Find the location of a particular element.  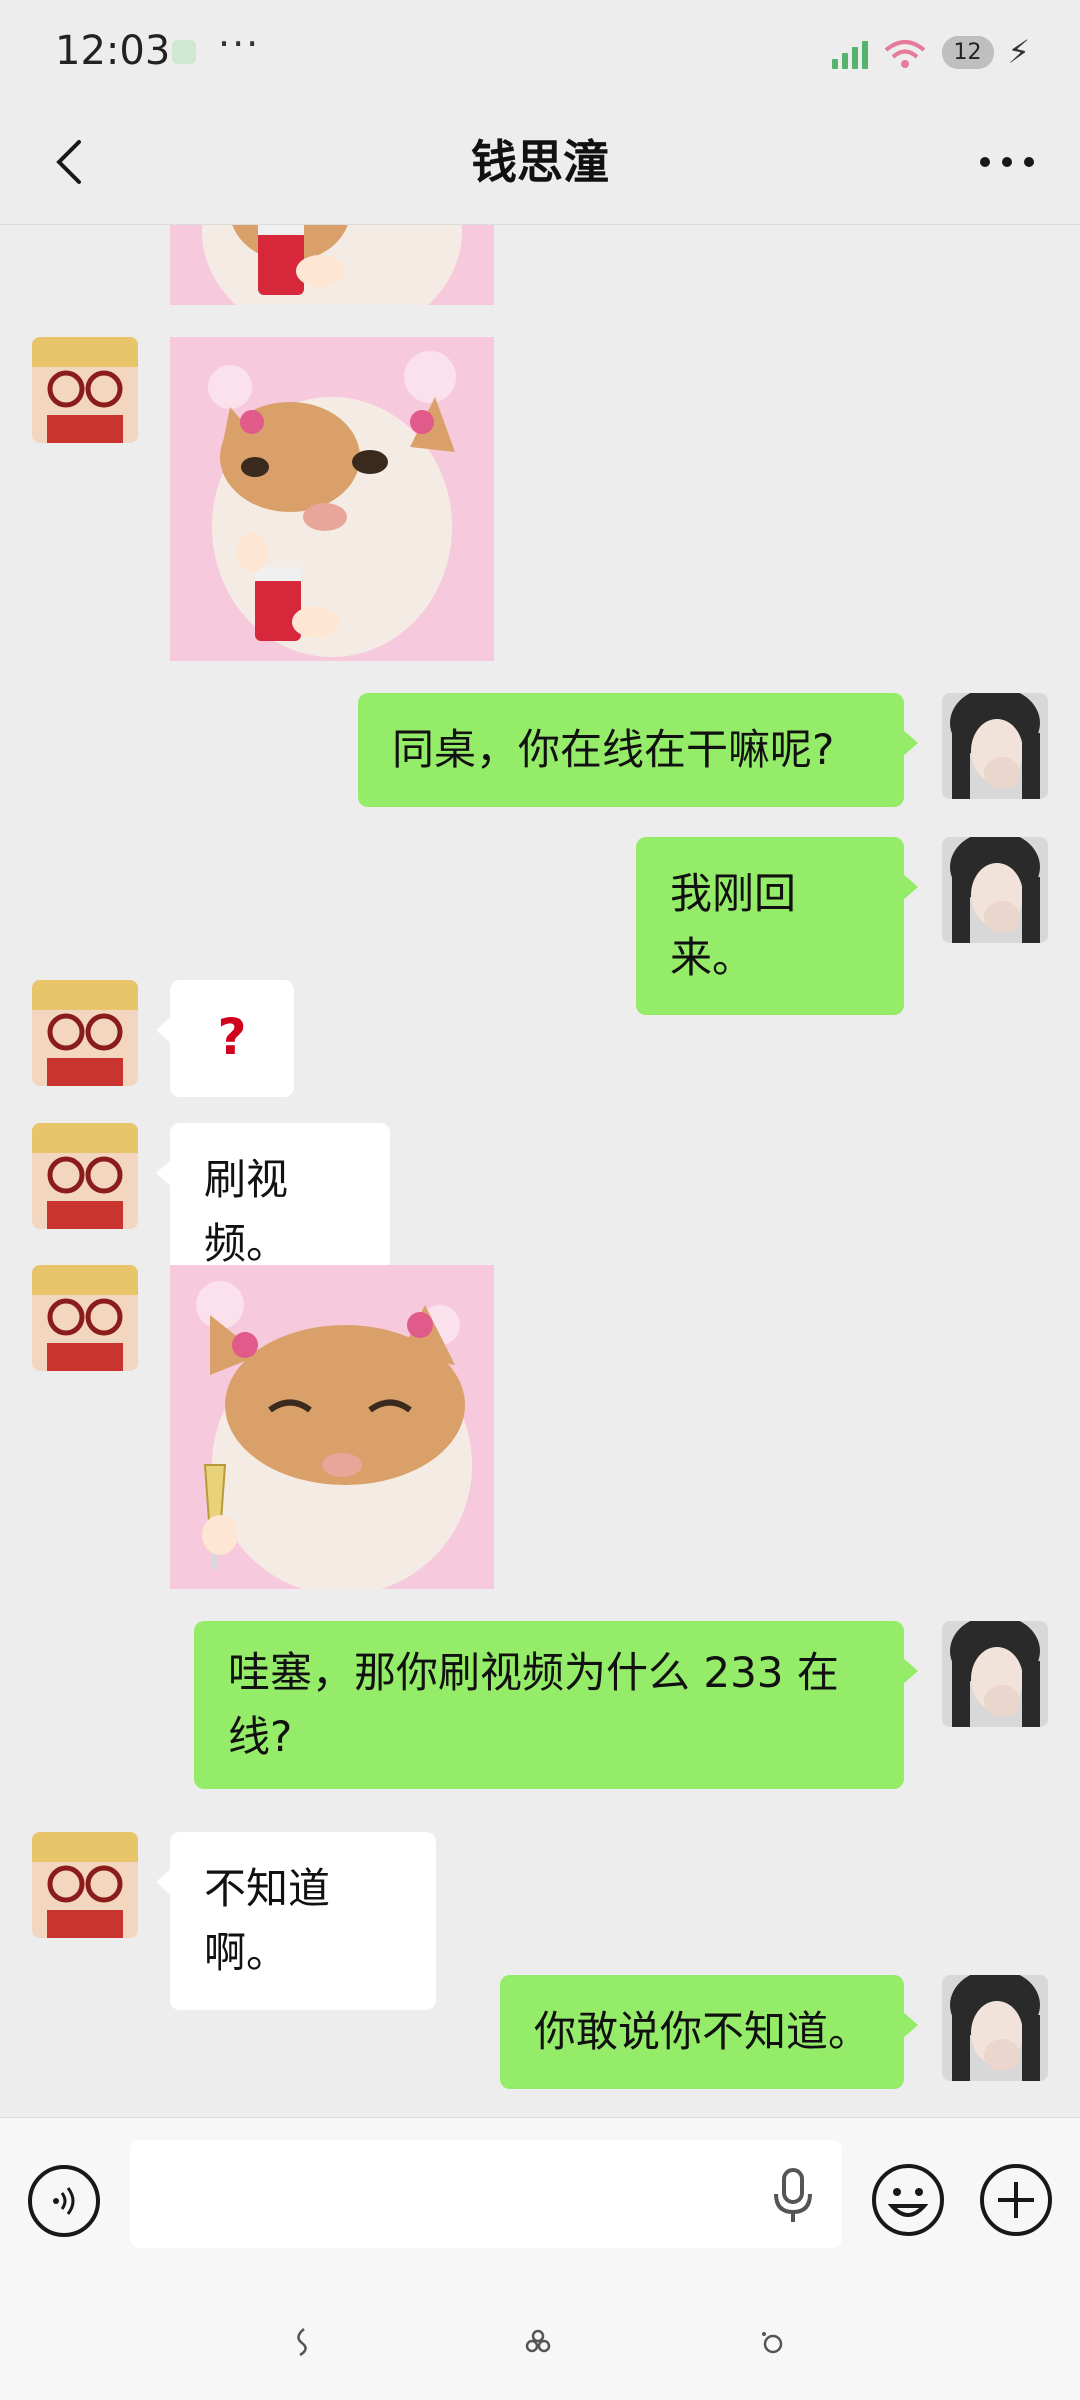

message-bubble: 同桌，你在线在干嘛呢? is located at coordinates (638, 750).